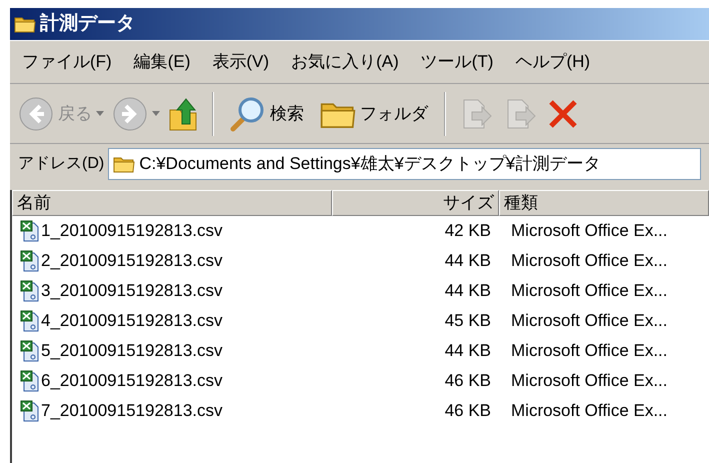 The width and height of the screenshot is (709, 463). What do you see at coordinates (61, 164) in the screenshot?
I see `address-label: アドレス(D)` at bounding box center [61, 164].